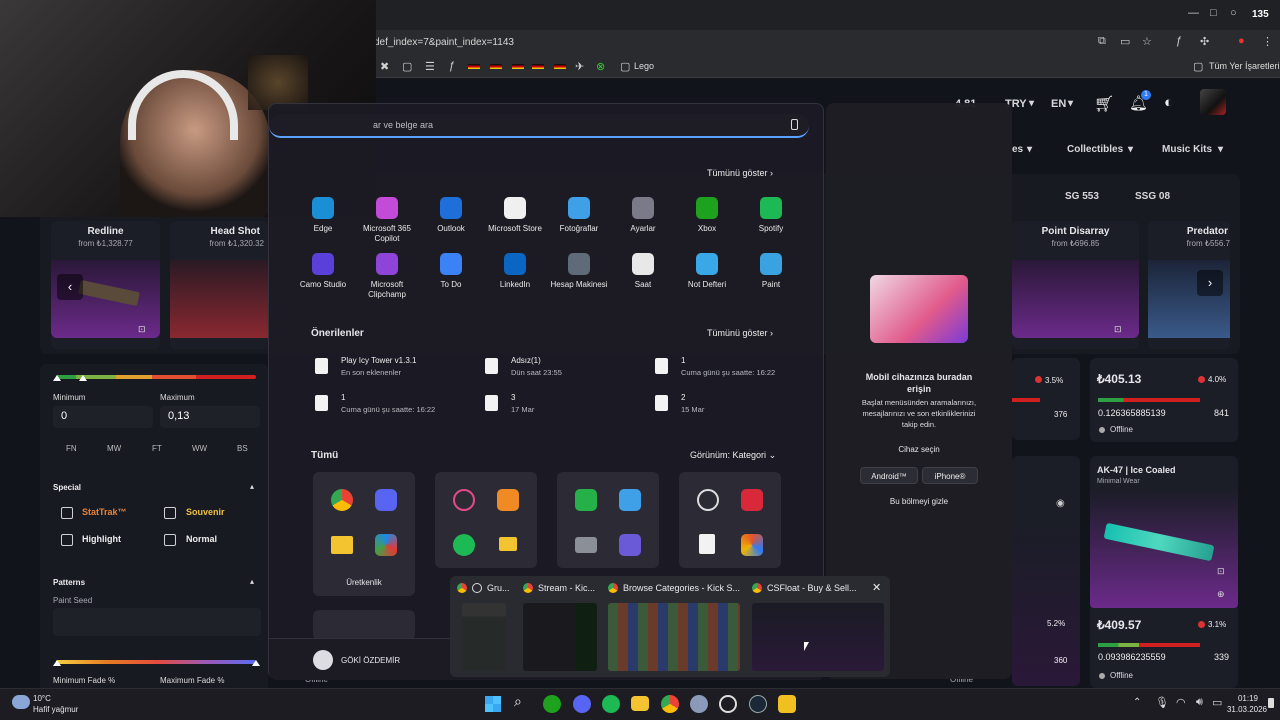 The image size is (1280, 720). I want to click on obs-icon, so click(728, 704).